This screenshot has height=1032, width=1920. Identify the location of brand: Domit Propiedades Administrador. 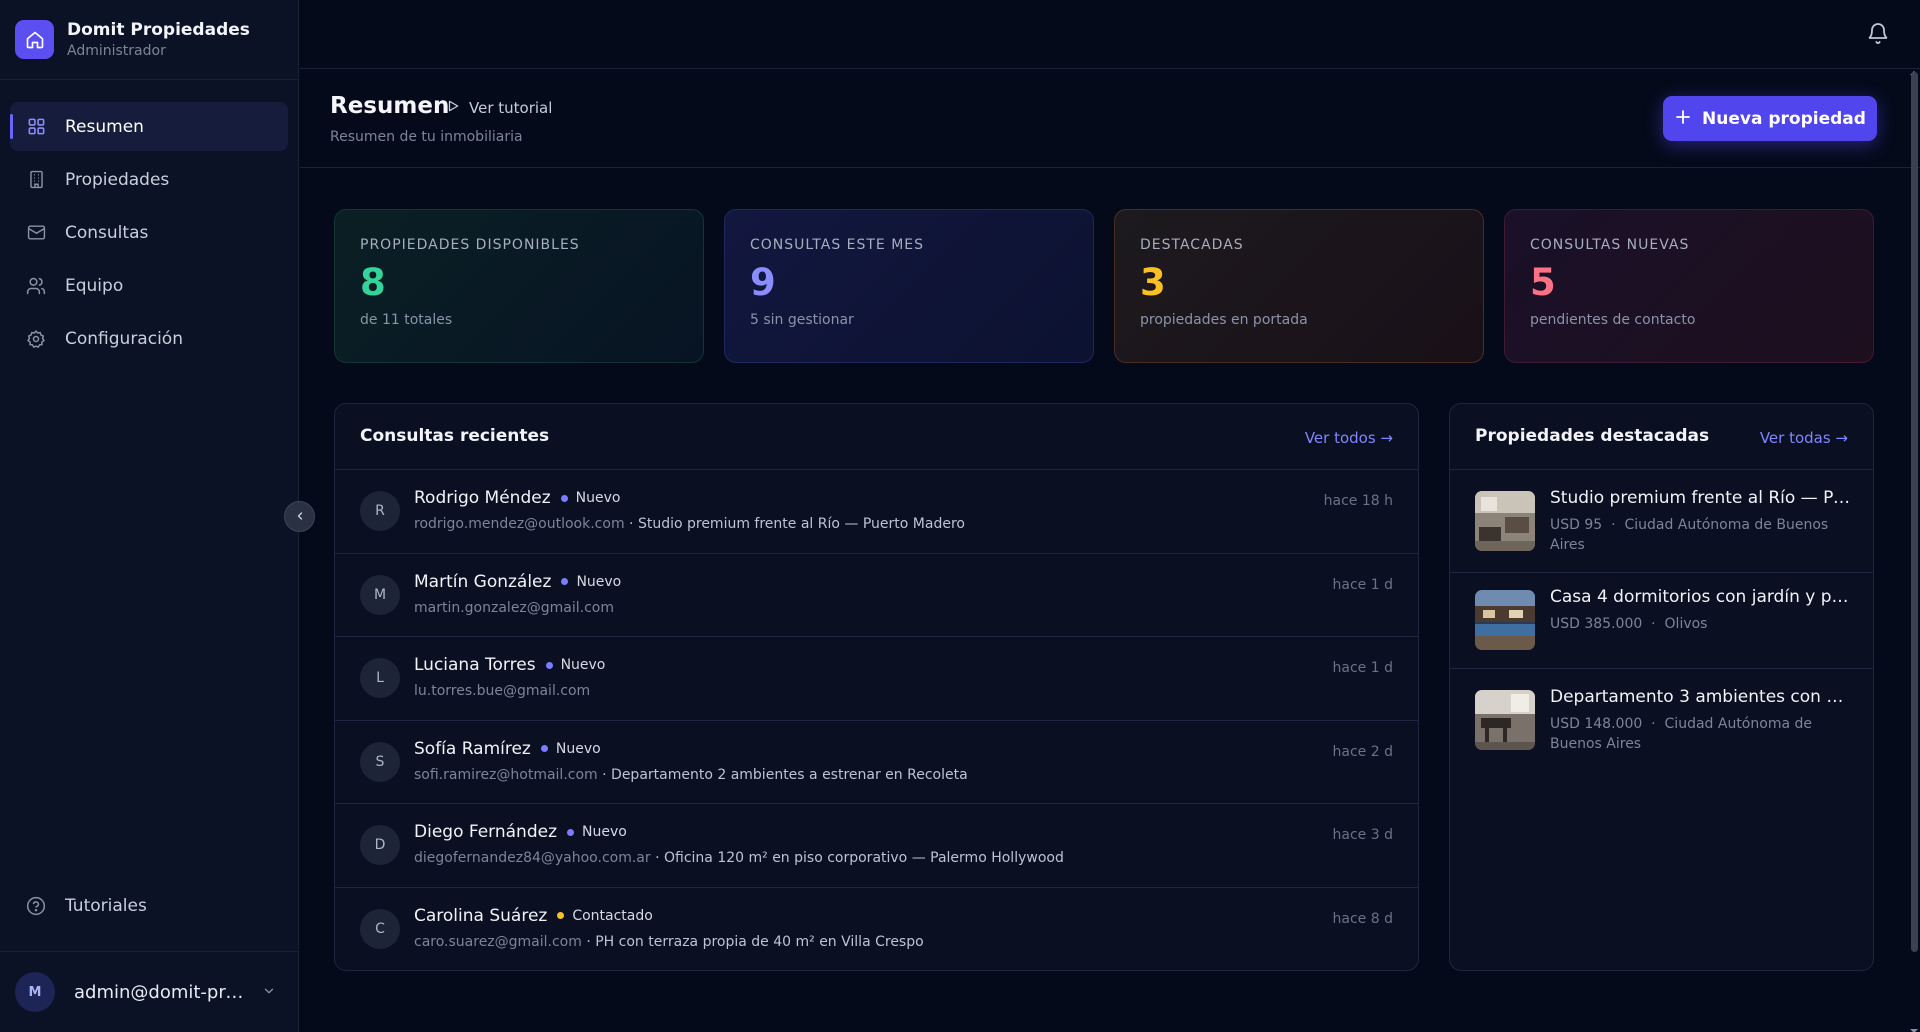
(149, 40).